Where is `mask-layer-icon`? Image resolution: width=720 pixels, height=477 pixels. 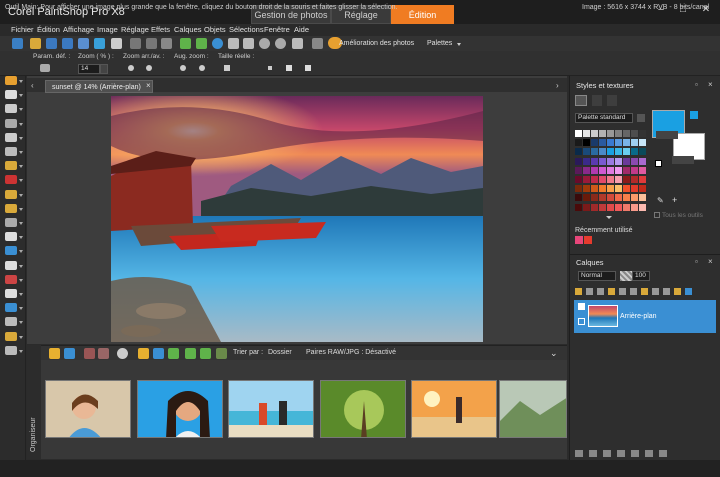
mask-layer-icon is located at coordinates (622, 291).